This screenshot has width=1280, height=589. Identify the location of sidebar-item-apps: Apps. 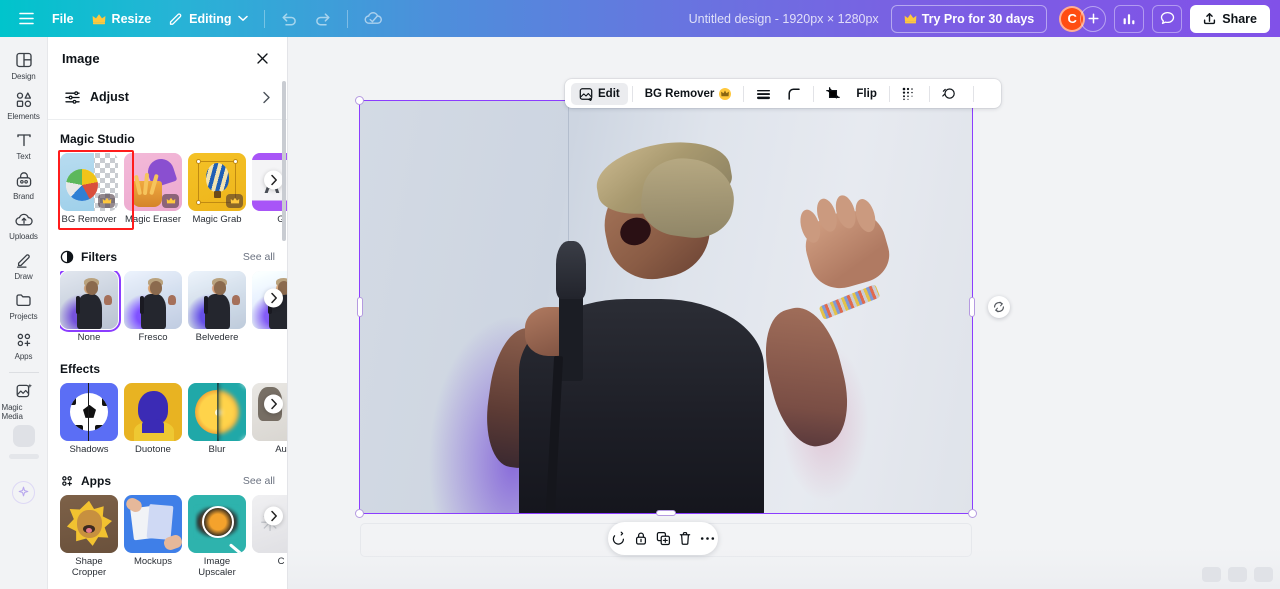
(24, 345).